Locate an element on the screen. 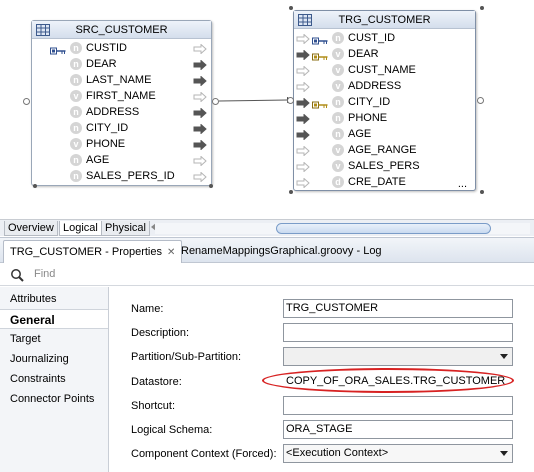 This screenshot has width=534, height=472. nav-item-connector-points: Connector Points is located at coordinates (54, 399).